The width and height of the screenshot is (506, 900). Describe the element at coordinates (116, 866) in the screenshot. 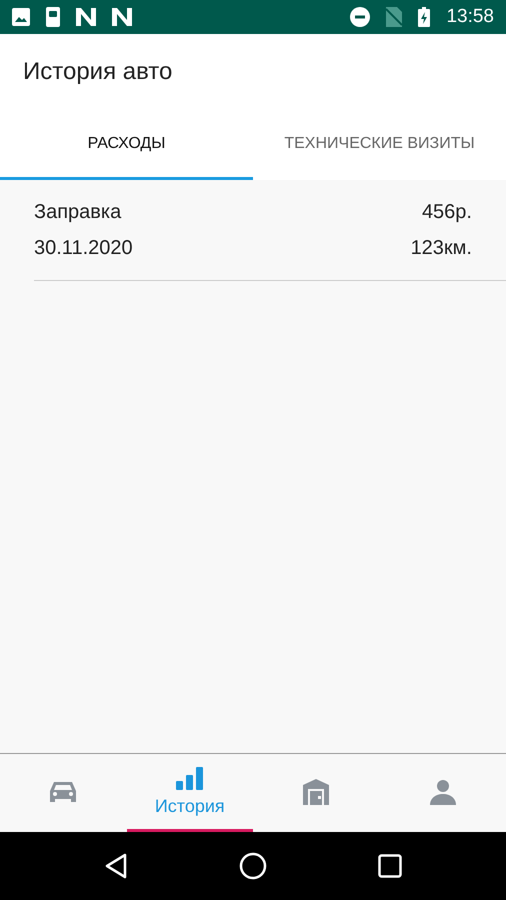

I see `back-icon` at that location.